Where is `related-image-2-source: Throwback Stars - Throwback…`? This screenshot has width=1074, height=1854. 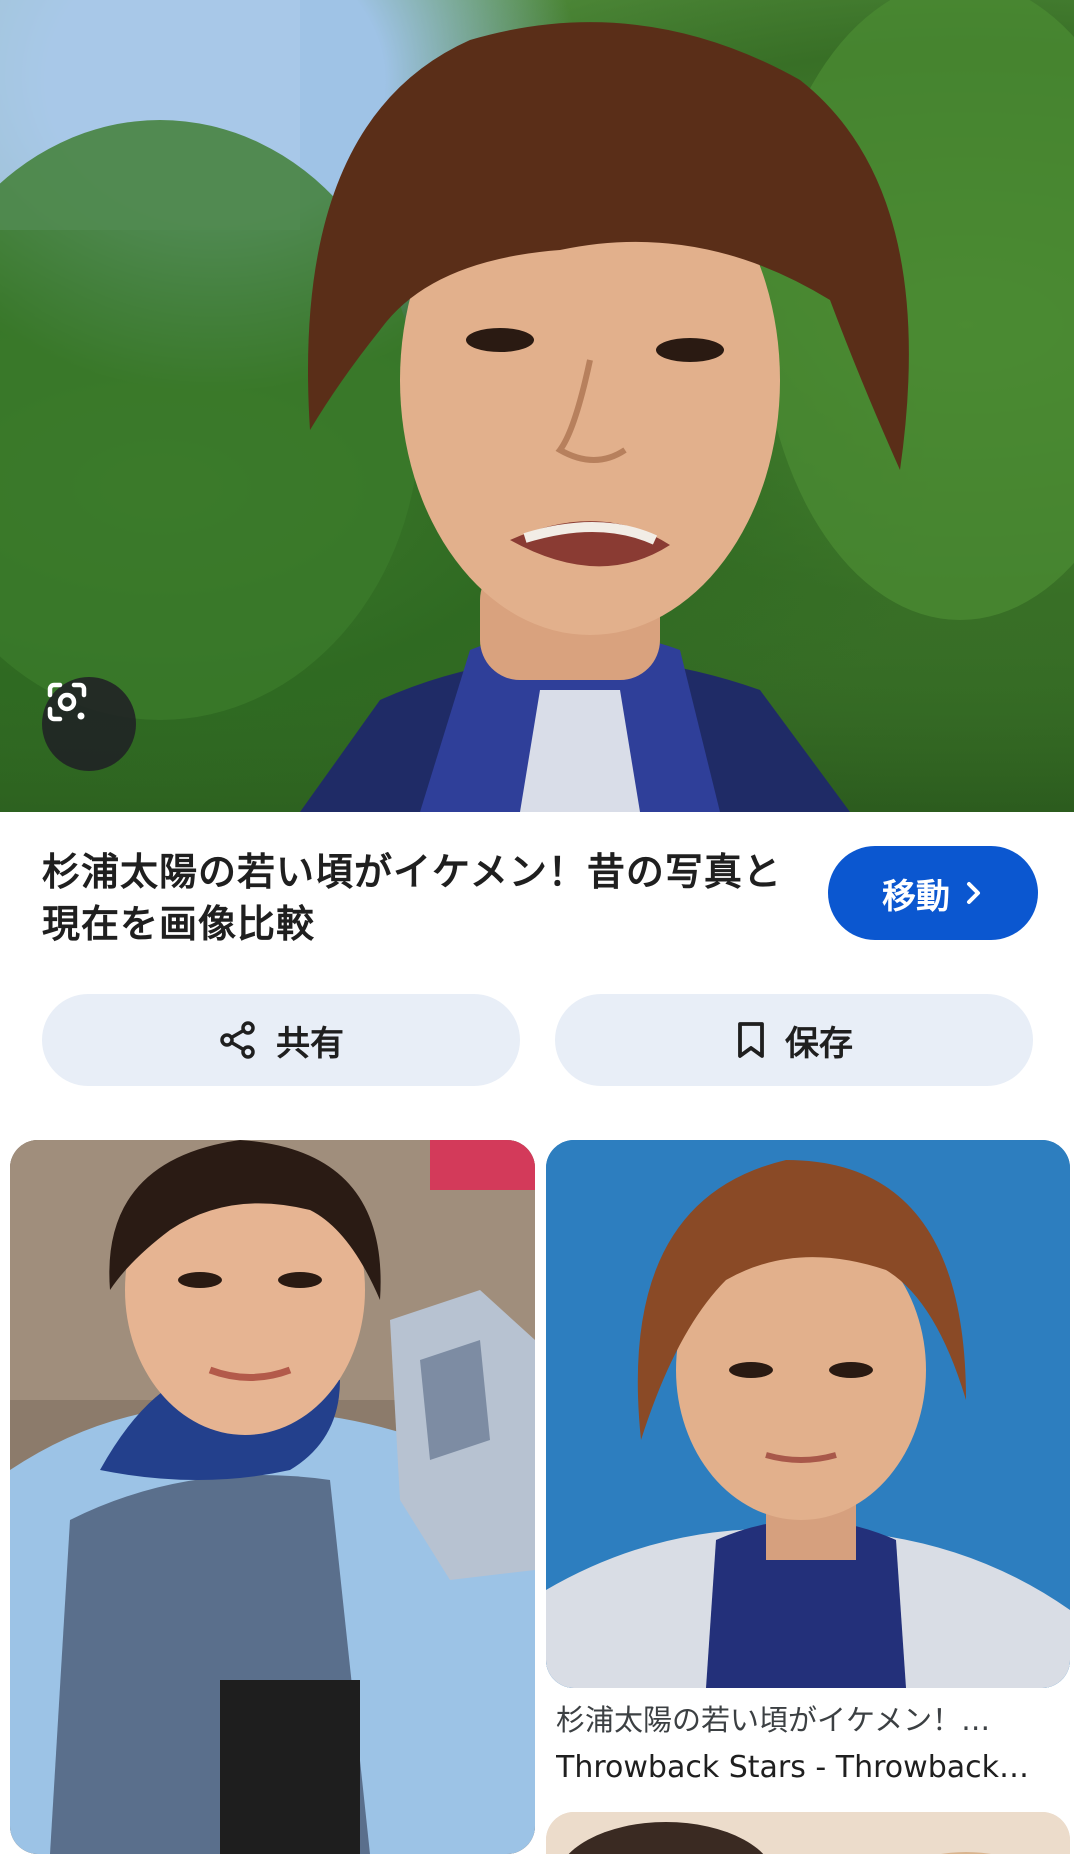
related-image-2-source: Throwback Stars - Throwback… is located at coordinates (806, 1768).